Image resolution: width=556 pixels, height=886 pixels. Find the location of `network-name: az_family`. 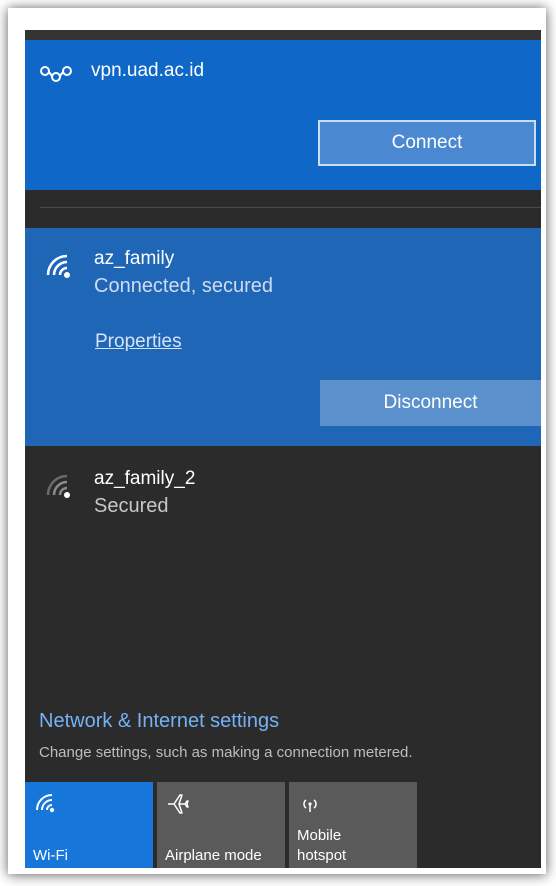

network-name: az_family is located at coordinates (134, 258).